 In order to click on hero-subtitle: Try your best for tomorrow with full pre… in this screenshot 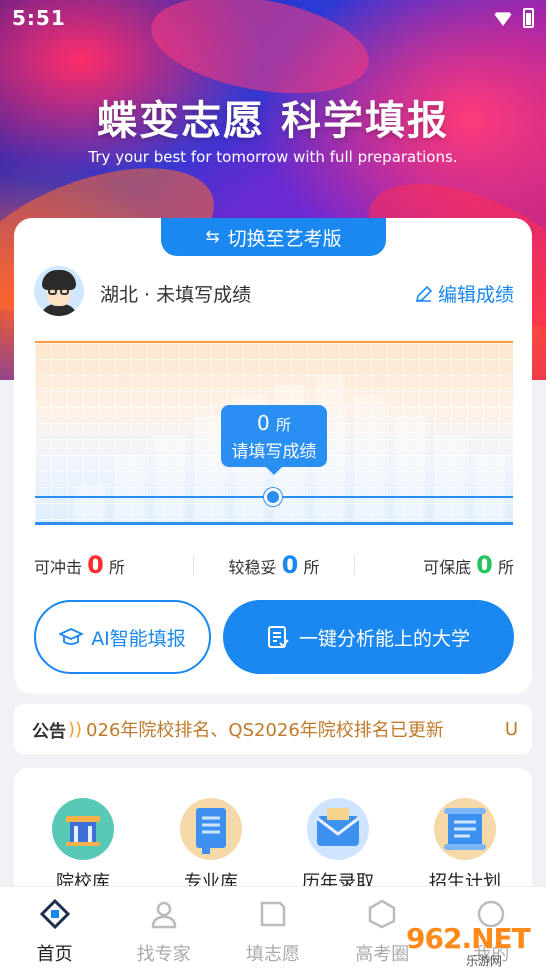, I will do `click(273, 157)`.